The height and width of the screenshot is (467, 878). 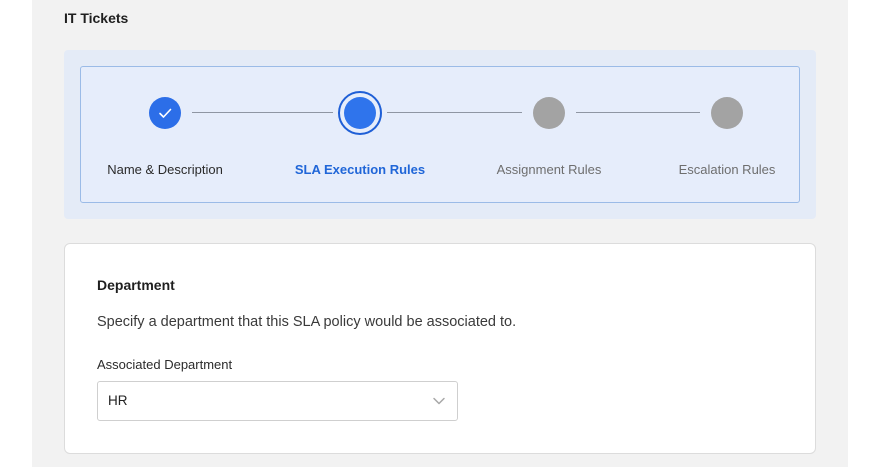 What do you see at coordinates (549, 169) in the screenshot?
I see `step-3-label: Assignment Rules` at bounding box center [549, 169].